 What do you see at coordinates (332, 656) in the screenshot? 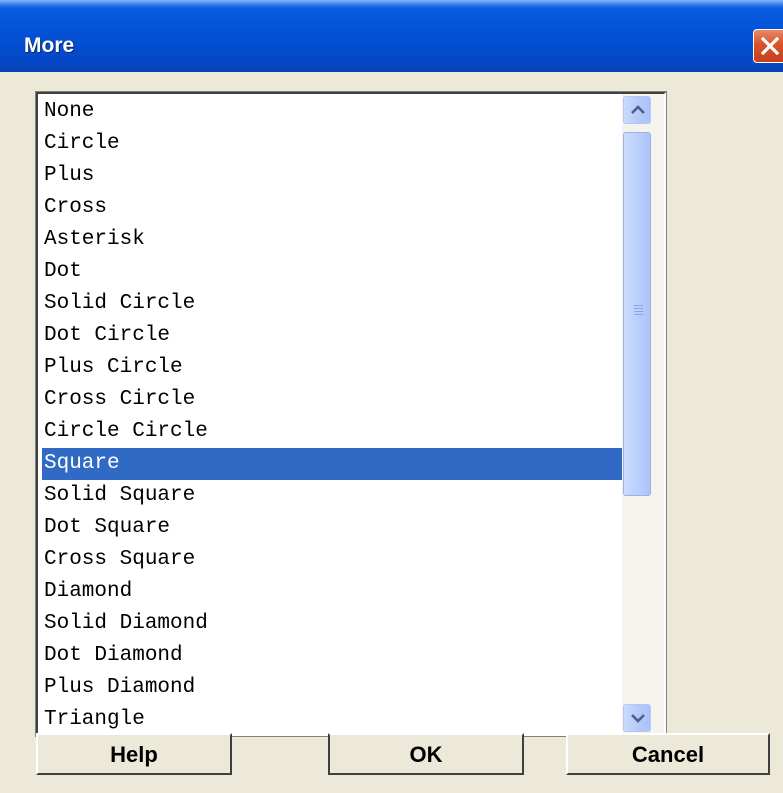
I see `list-item: Dot Diamond` at bounding box center [332, 656].